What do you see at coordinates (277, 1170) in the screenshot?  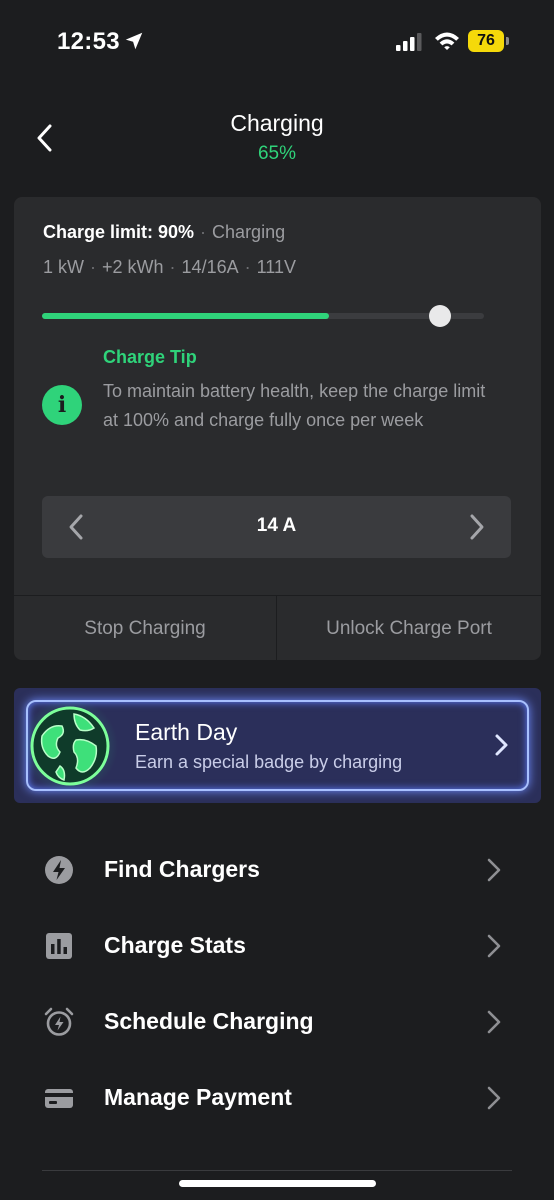 I see `list-divider` at bounding box center [277, 1170].